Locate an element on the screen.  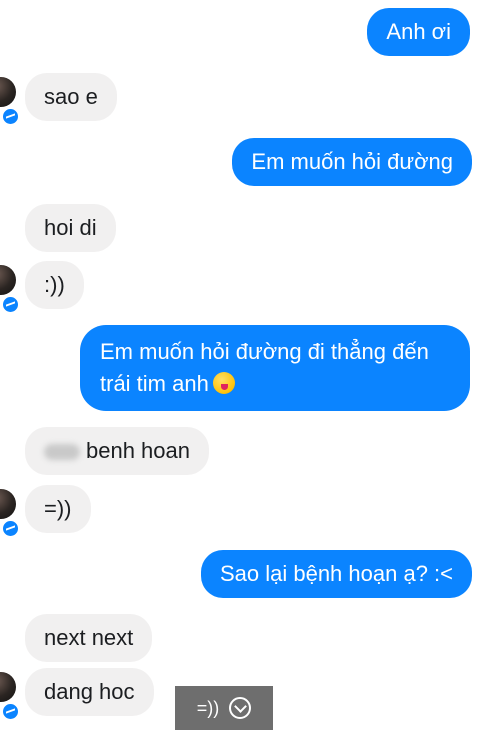
new-message-toast: =)) is located at coordinates (224, 708).